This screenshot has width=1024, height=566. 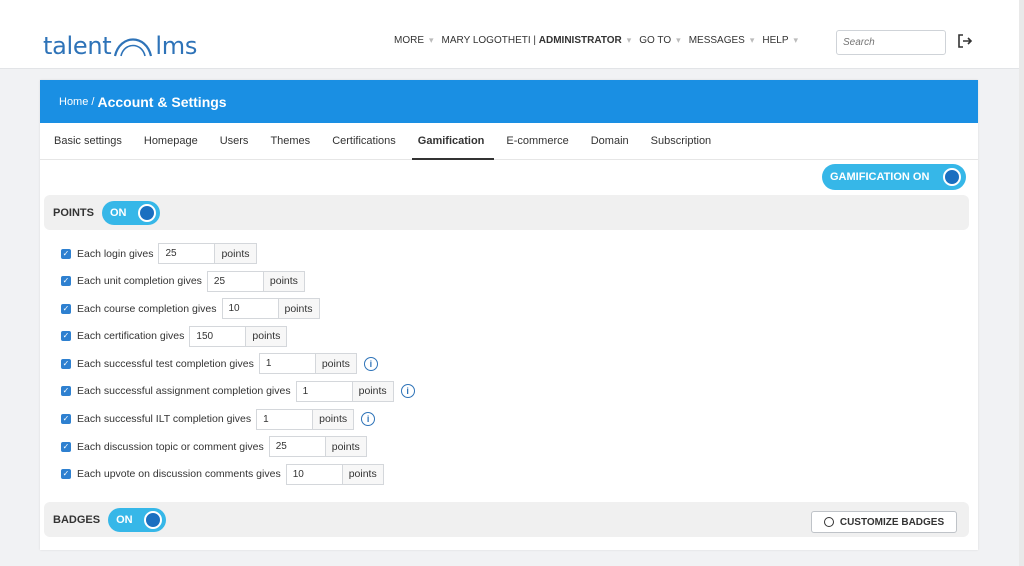 I want to click on points-rule-row: ✓ Each unit completion gives 25 points, so click(x=238, y=281).